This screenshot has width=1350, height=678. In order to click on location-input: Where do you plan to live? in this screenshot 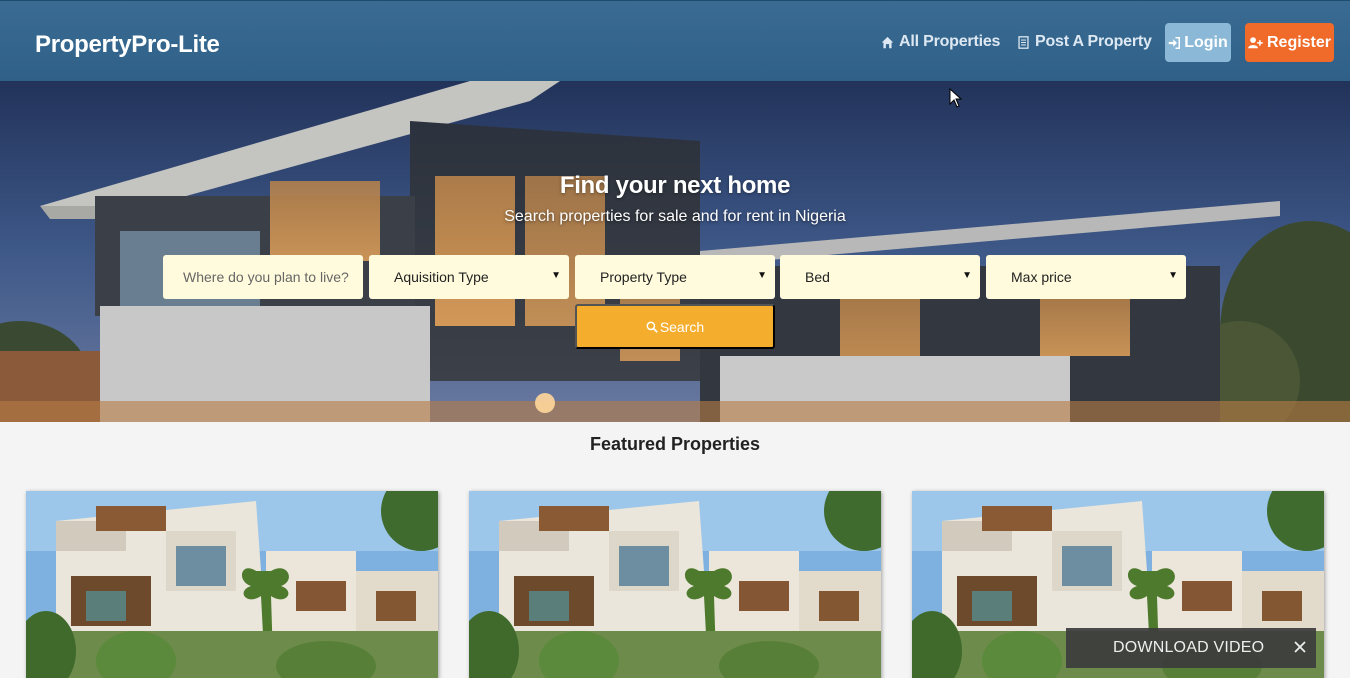, I will do `click(263, 277)`.